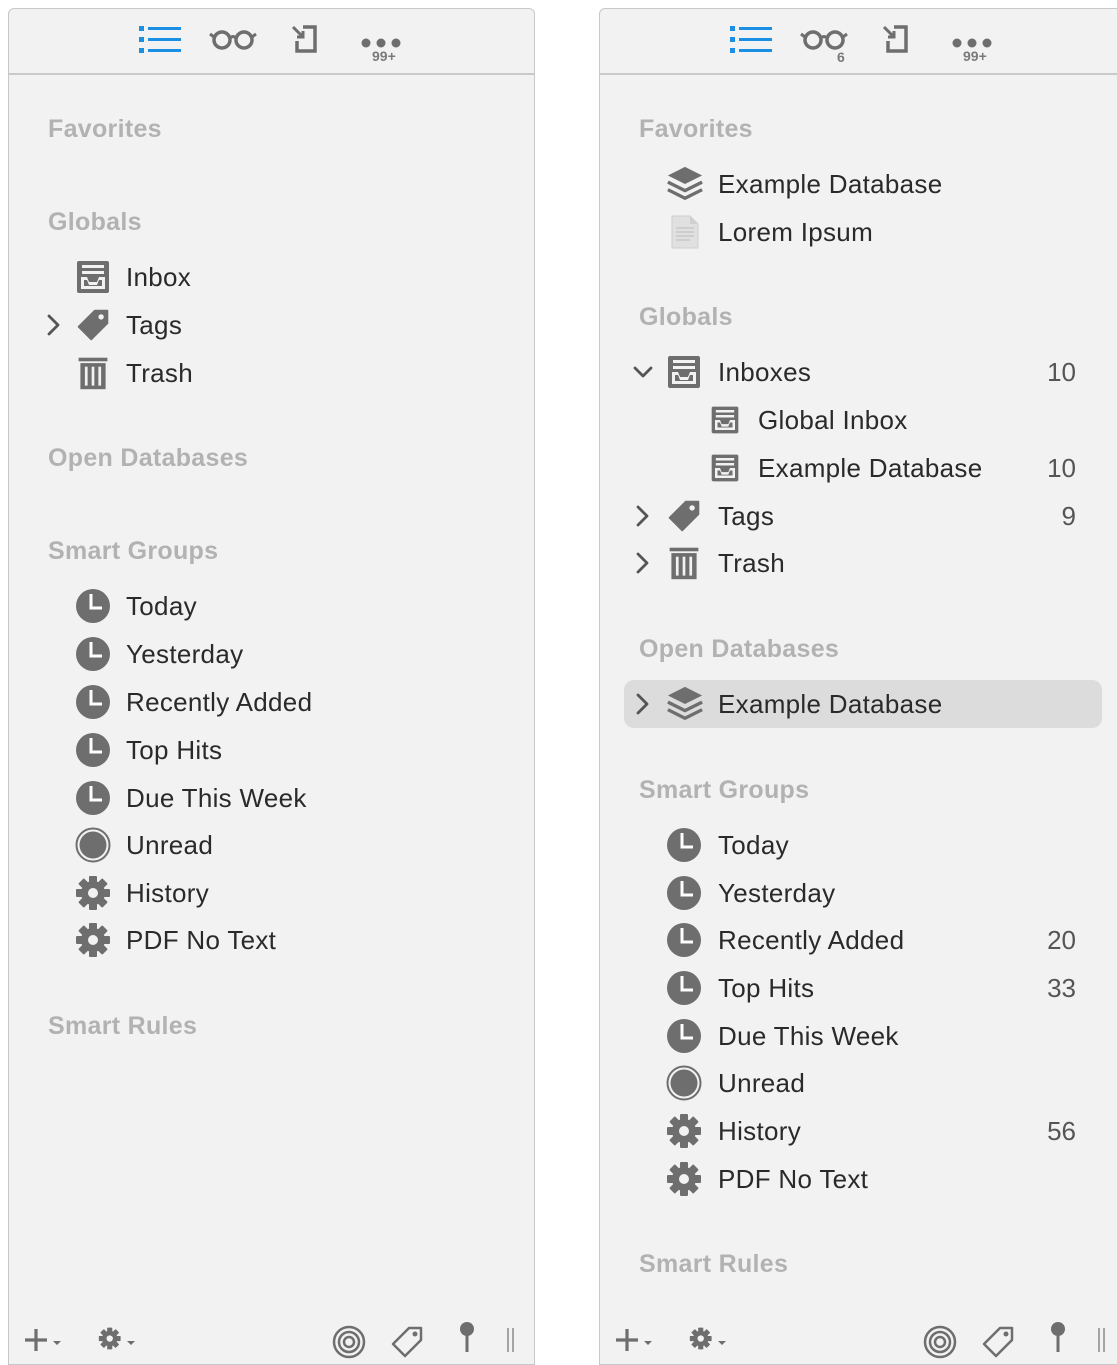 This screenshot has height=1365, width=1117. I want to click on sidebar-item-inbox: Inbox, so click(279, 277).